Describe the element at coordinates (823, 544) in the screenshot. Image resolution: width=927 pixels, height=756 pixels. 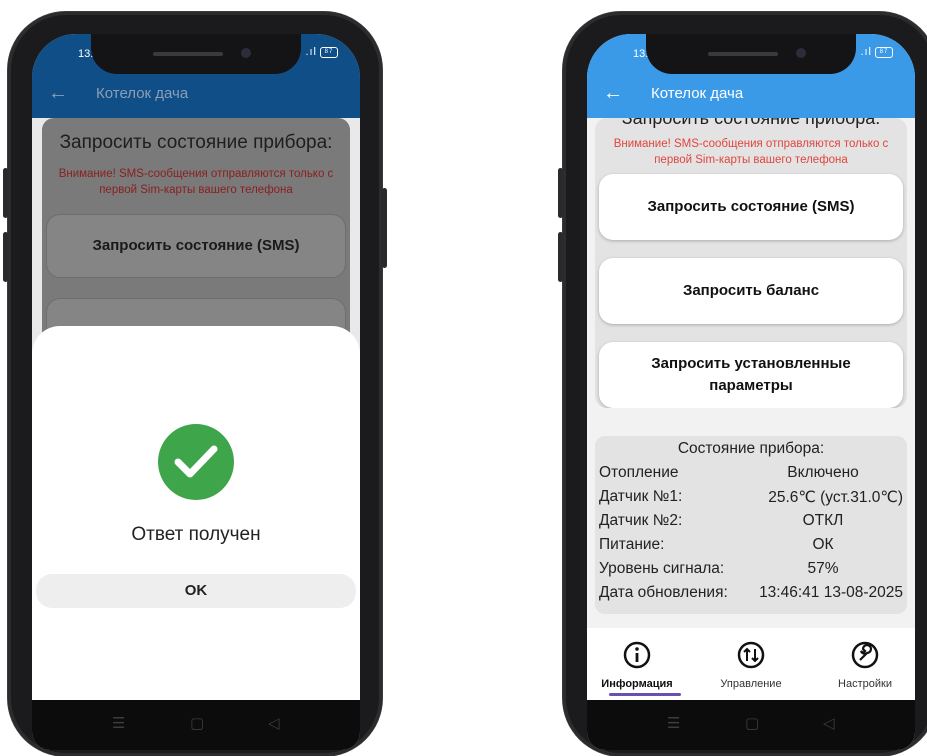
I see `status-value: ОК` at that location.